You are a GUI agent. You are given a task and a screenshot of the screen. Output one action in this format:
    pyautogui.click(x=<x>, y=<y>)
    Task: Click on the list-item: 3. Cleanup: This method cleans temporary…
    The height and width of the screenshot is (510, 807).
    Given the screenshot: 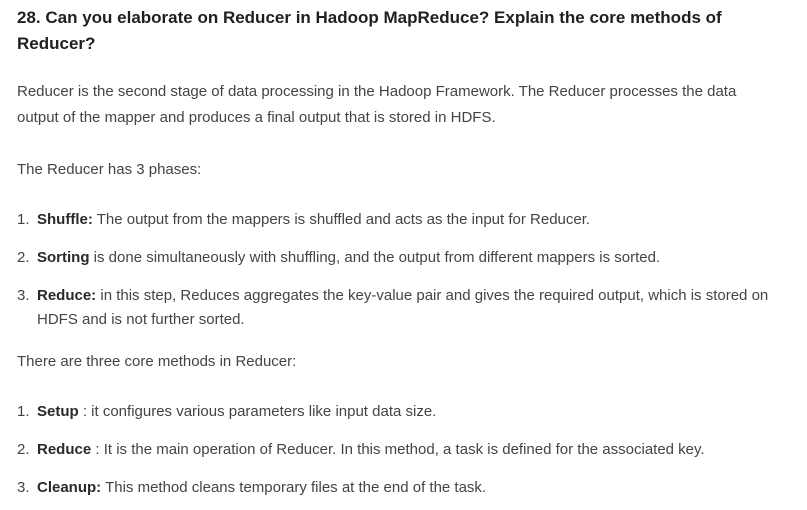 What is the action you would take?
    pyautogui.click(x=404, y=488)
    